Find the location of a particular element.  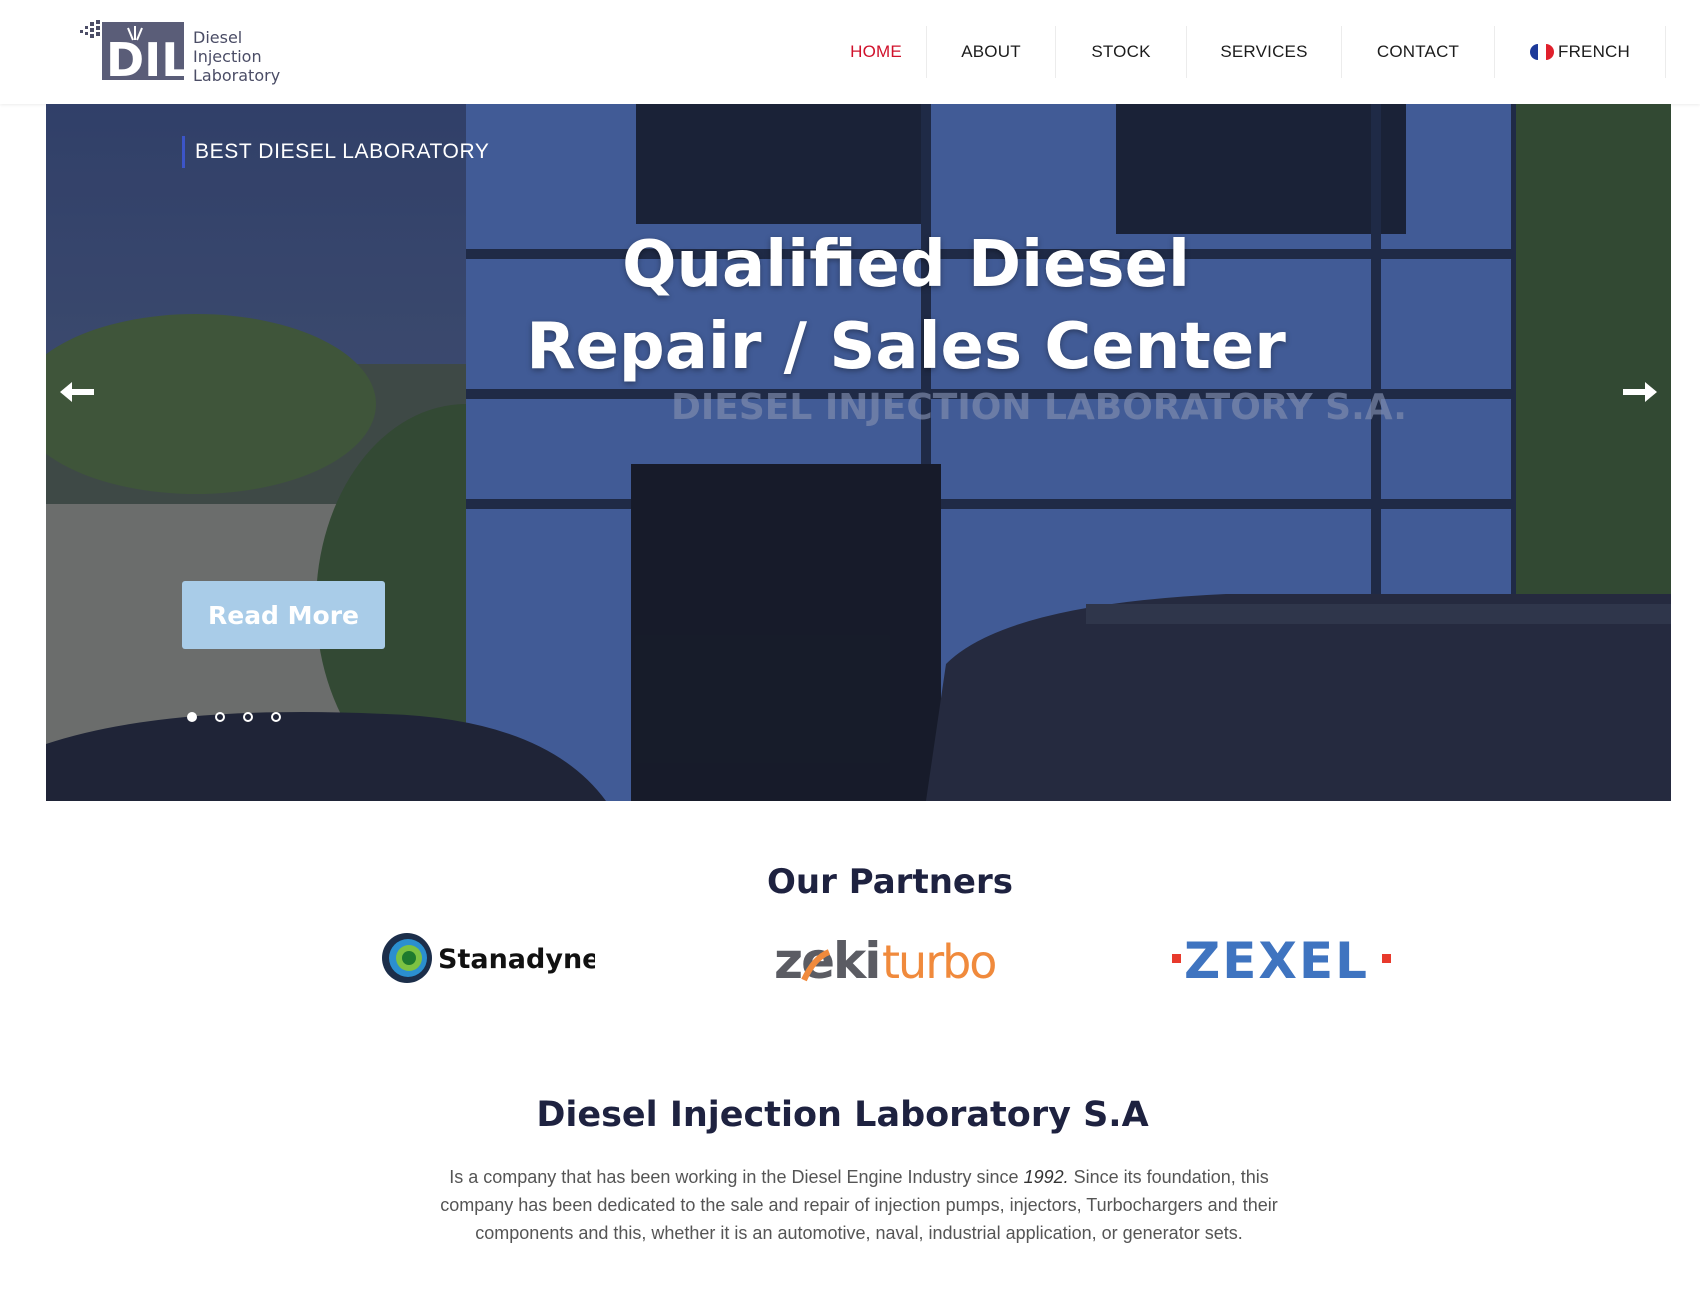

slider-prev-arrow-icon is located at coordinates (78, 392).